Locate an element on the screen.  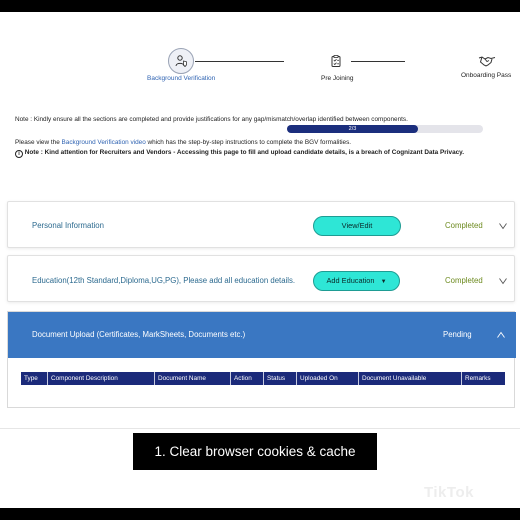
status-pending: Pending is located at coordinates (457, 334).